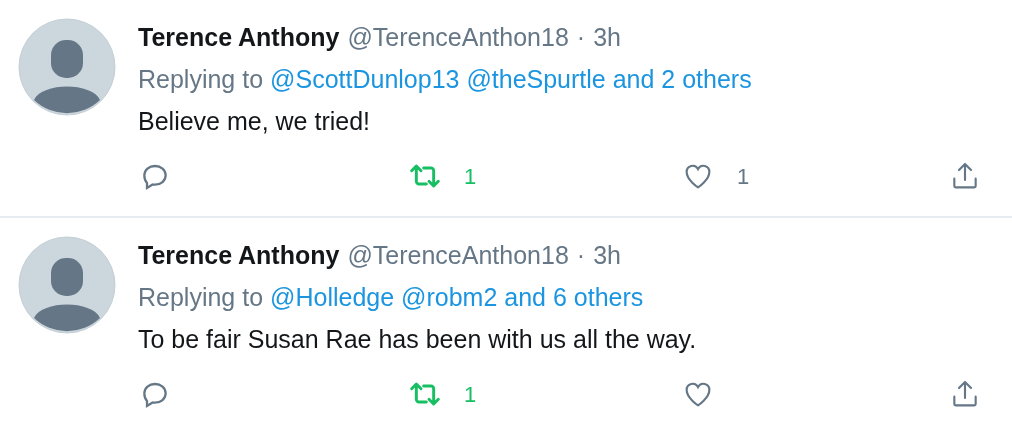 This screenshot has height=436, width=1012. Describe the element at coordinates (418, 339) in the screenshot. I see `tweet-text: To be fair Susan Rae has been with us all the way.` at that location.